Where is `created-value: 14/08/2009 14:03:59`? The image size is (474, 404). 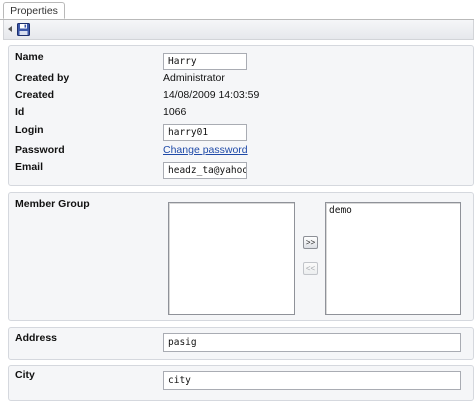
created-value: 14/08/2009 14:03:59 is located at coordinates (211, 95).